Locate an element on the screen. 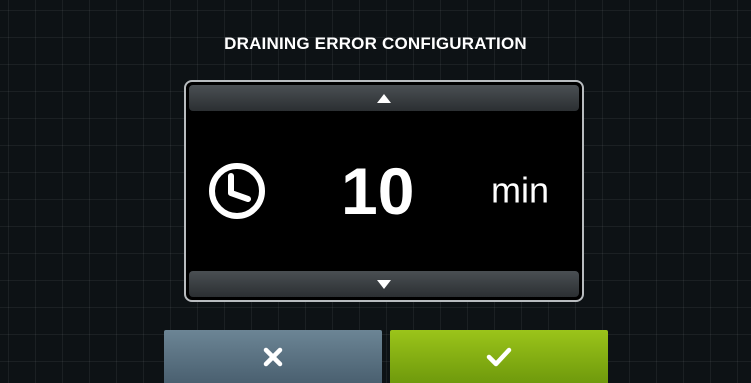 This screenshot has height=383, width=751. increase-button is located at coordinates (384, 98).